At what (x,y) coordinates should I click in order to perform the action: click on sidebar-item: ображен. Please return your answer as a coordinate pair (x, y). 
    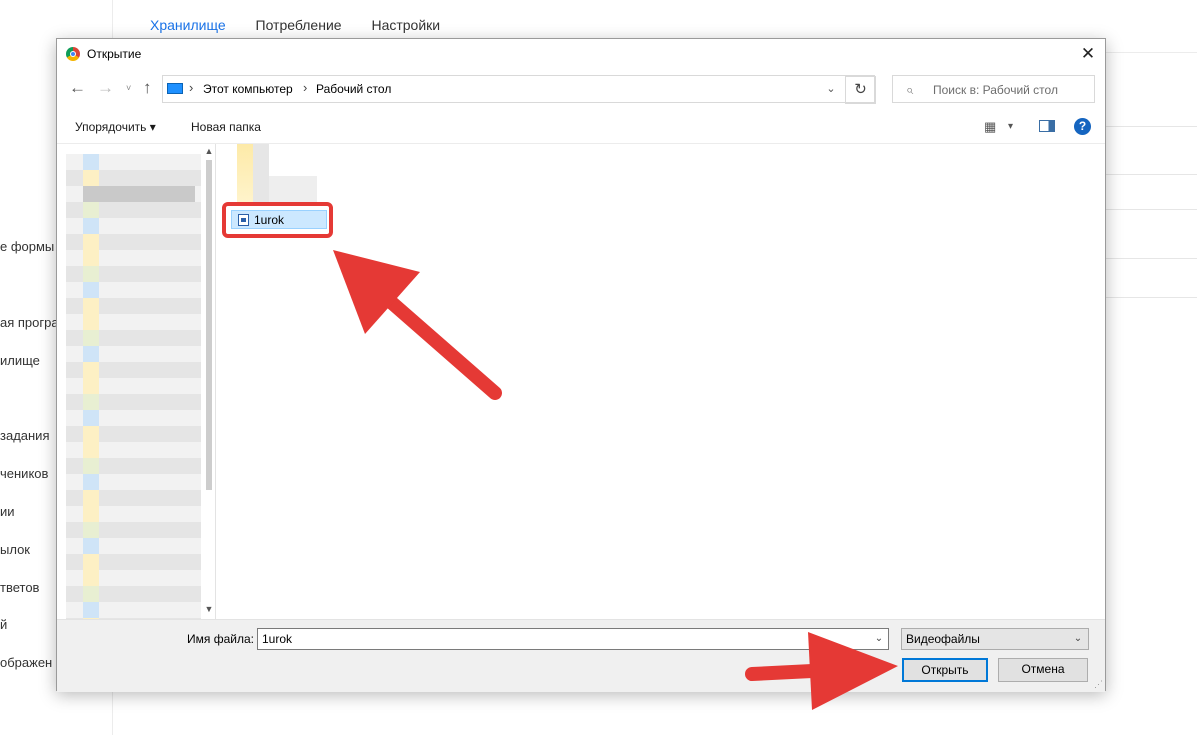
    Looking at the image, I should click on (26, 662).